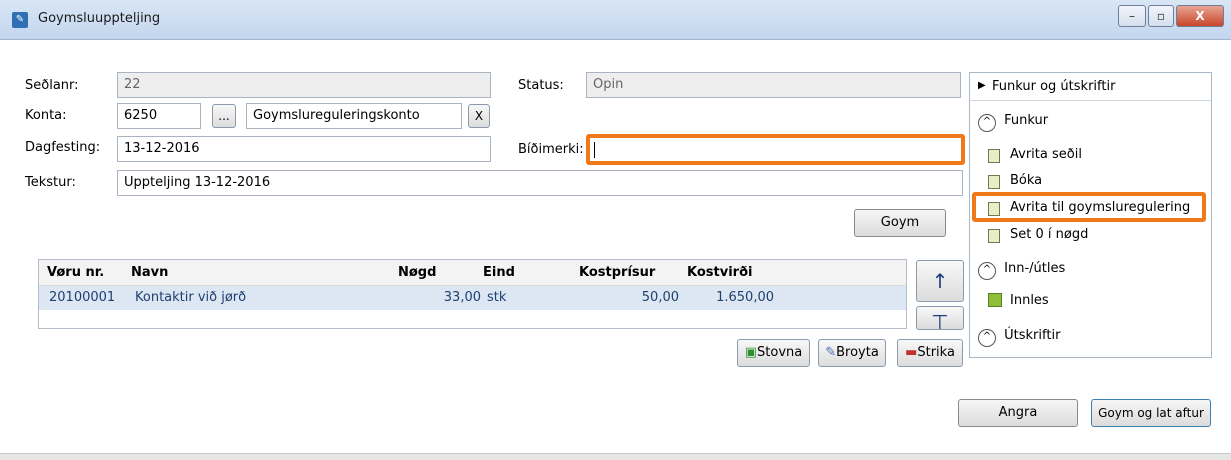 The height and width of the screenshot is (460, 1231). I want to click on header-navn: Navn, so click(149, 272).